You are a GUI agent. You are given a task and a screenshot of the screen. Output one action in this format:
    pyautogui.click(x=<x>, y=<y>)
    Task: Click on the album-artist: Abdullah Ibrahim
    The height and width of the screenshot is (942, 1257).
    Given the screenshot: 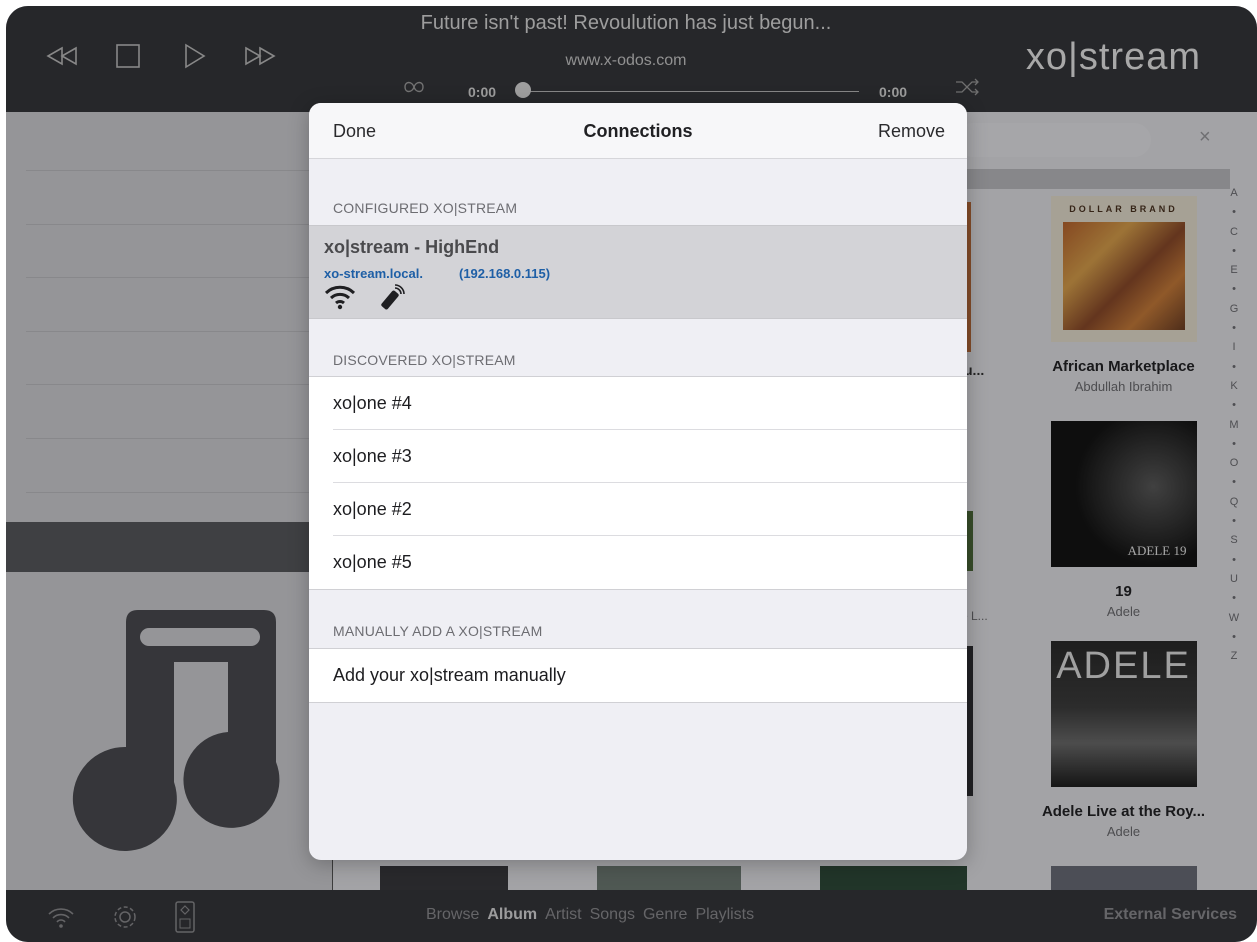 What is the action you would take?
    pyautogui.click(x=1123, y=386)
    